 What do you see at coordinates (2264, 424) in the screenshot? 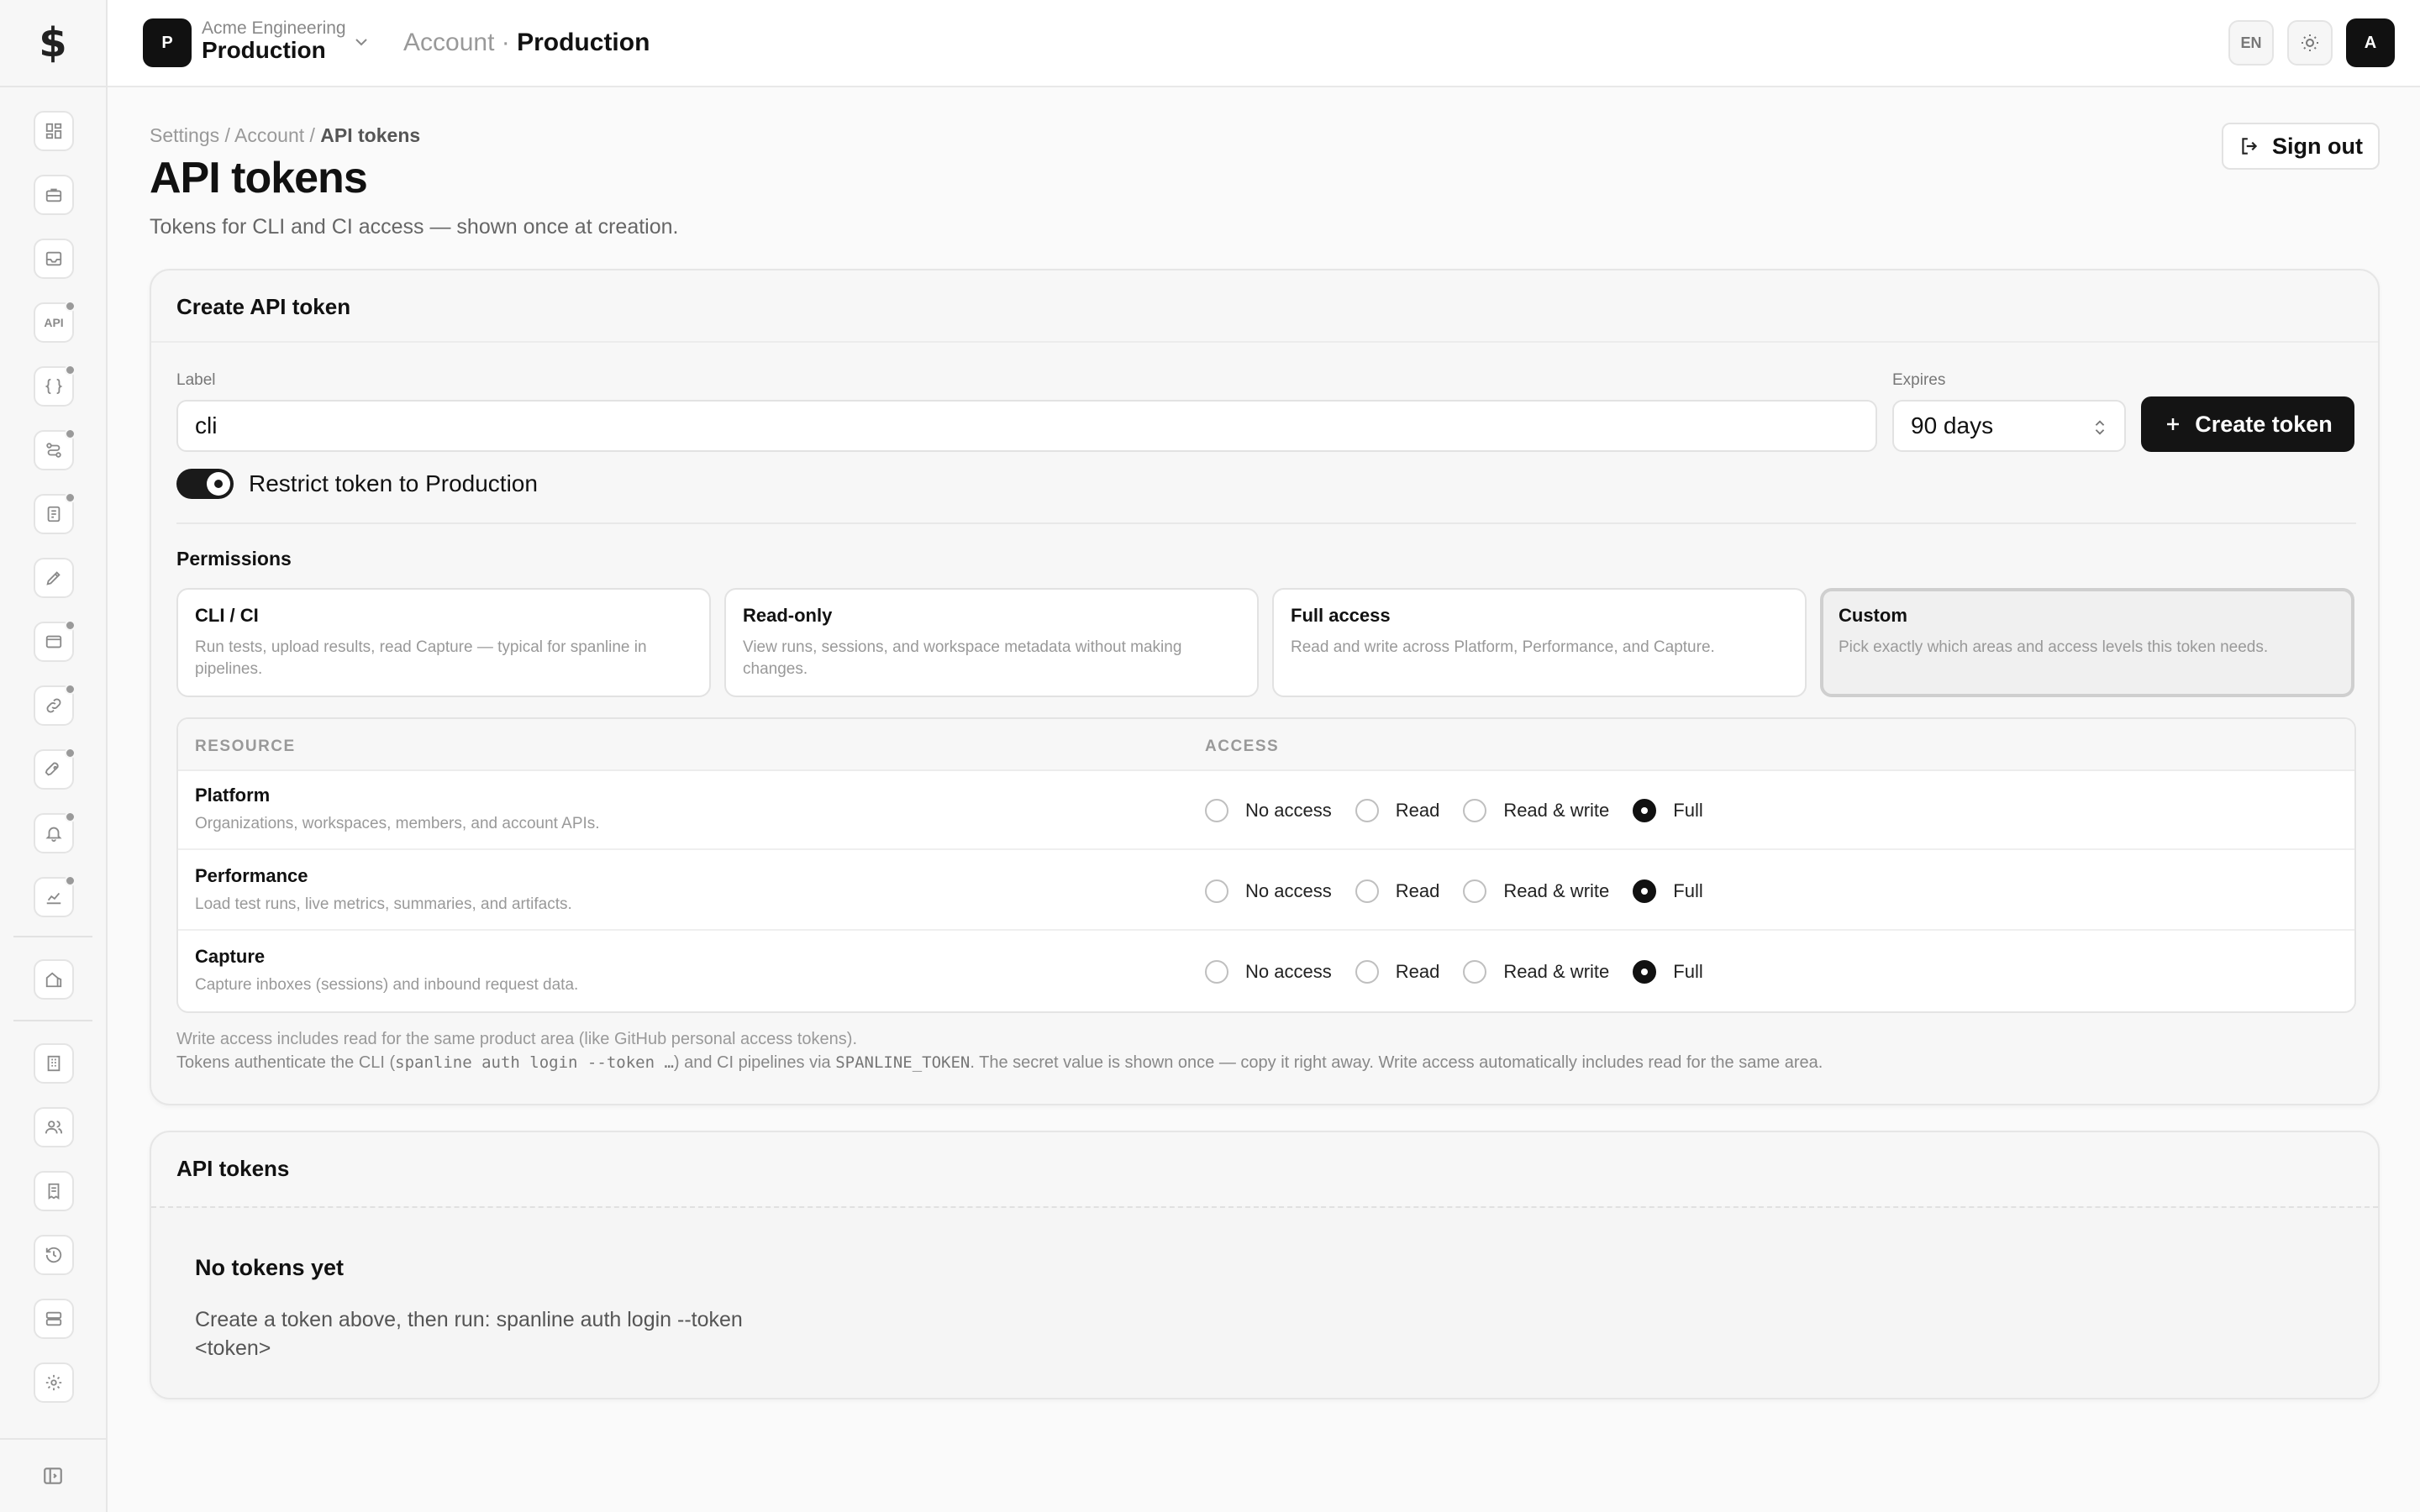
I see `create-token-label: Create token` at bounding box center [2264, 424].